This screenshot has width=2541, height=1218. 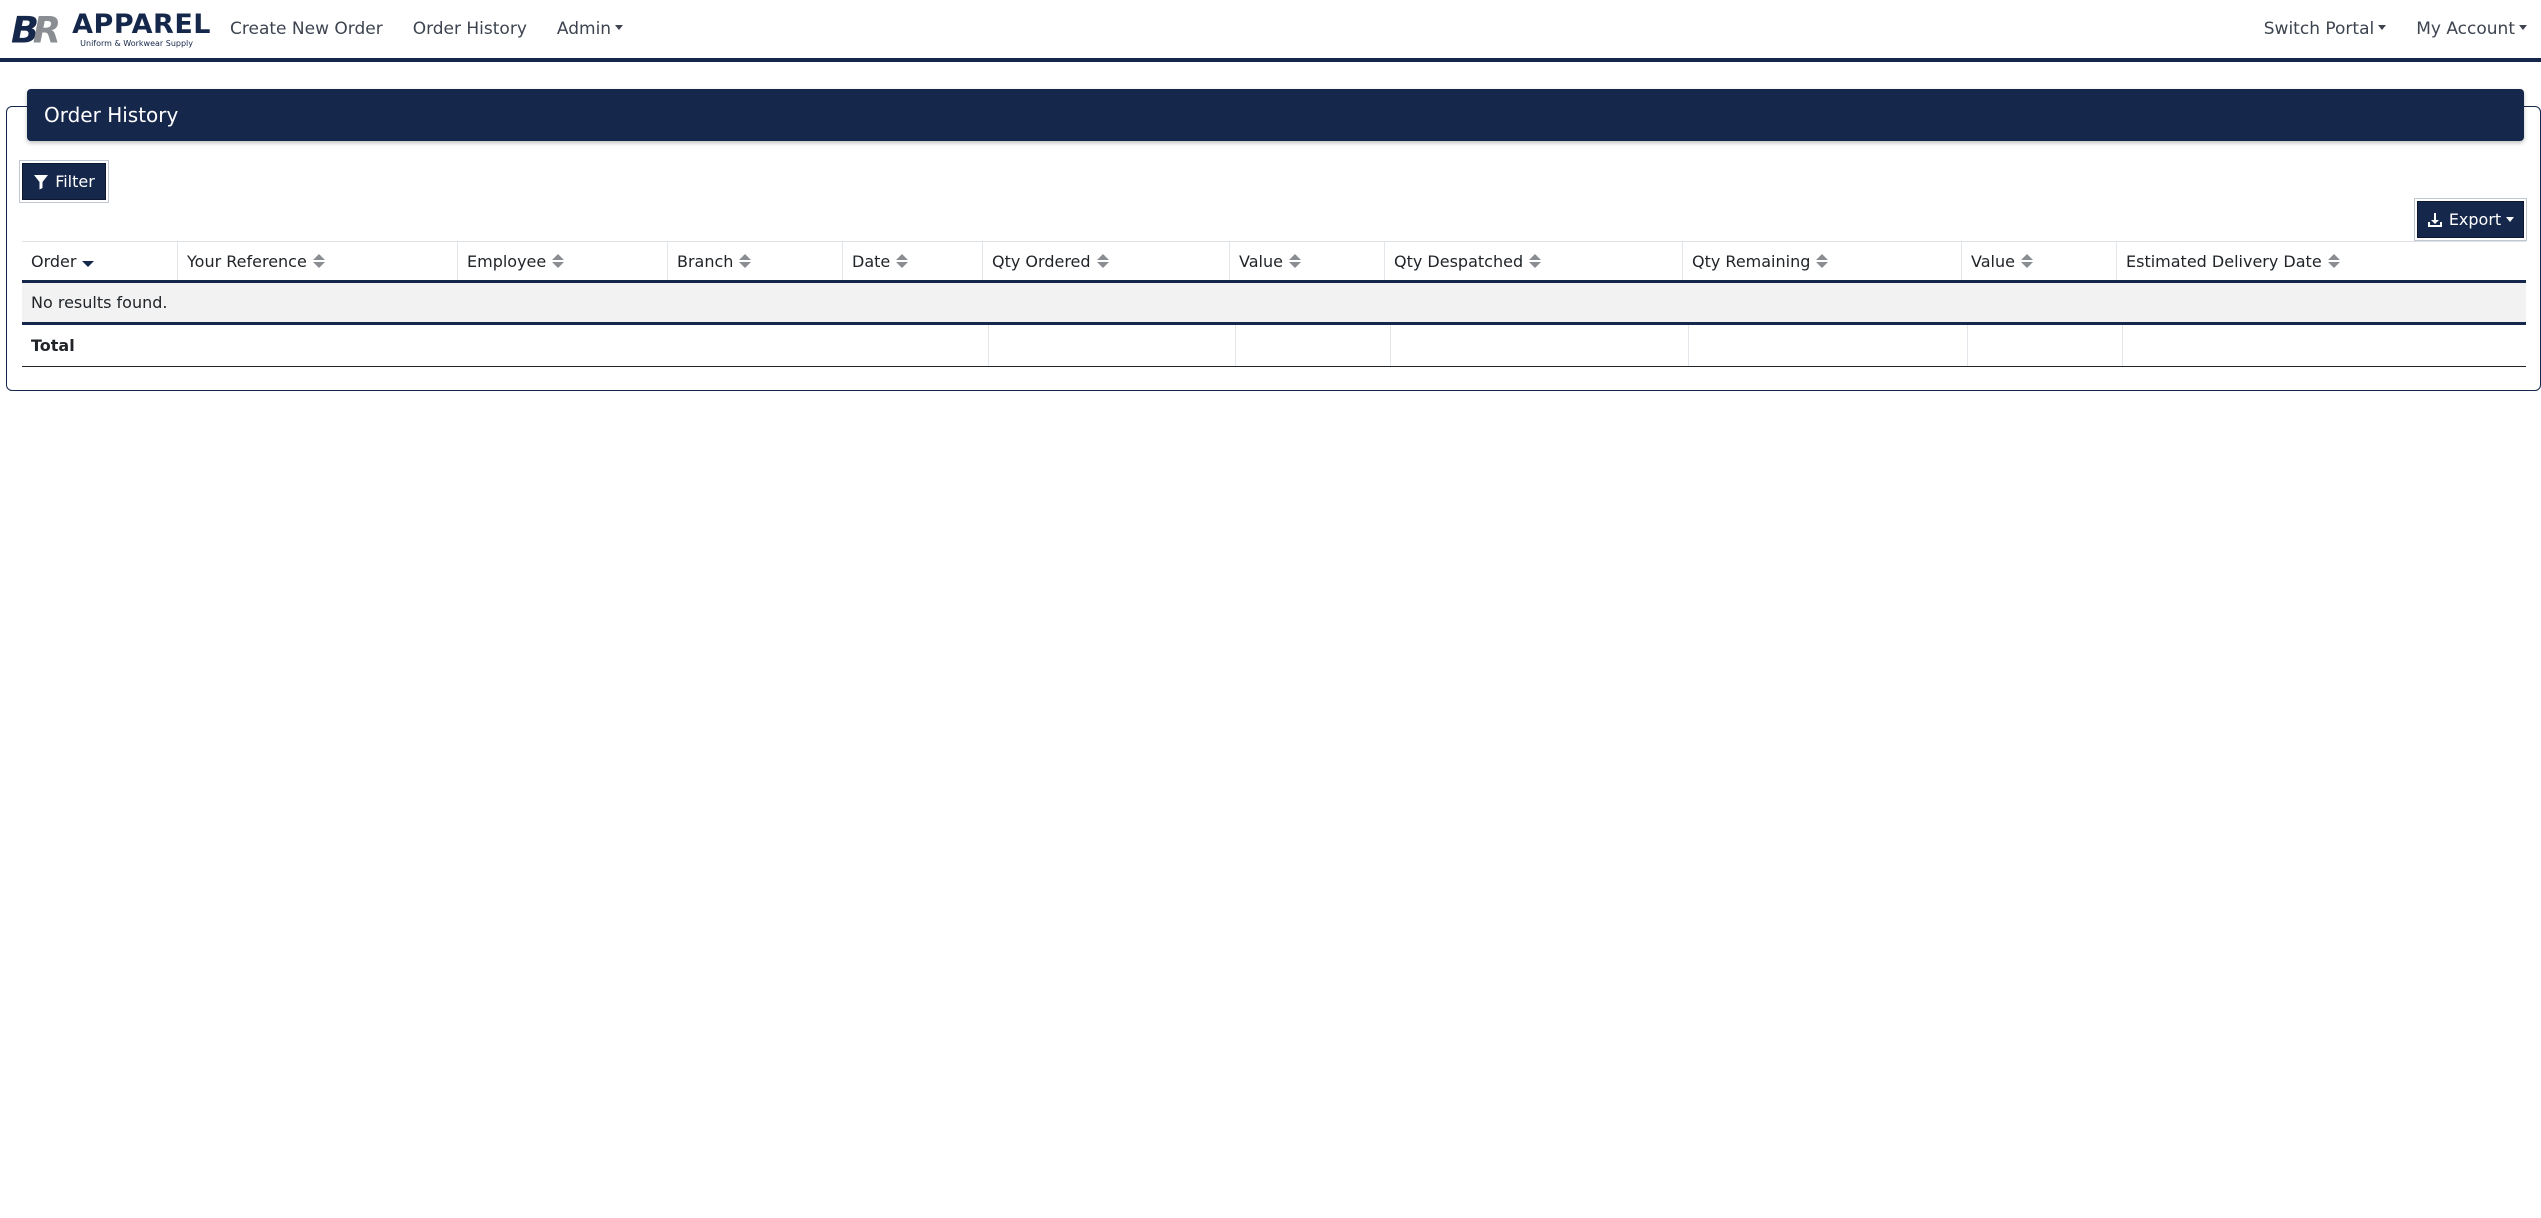 I want to click on nav-switch-portal-label: Switch Portal, so click(x=2319, y=29).